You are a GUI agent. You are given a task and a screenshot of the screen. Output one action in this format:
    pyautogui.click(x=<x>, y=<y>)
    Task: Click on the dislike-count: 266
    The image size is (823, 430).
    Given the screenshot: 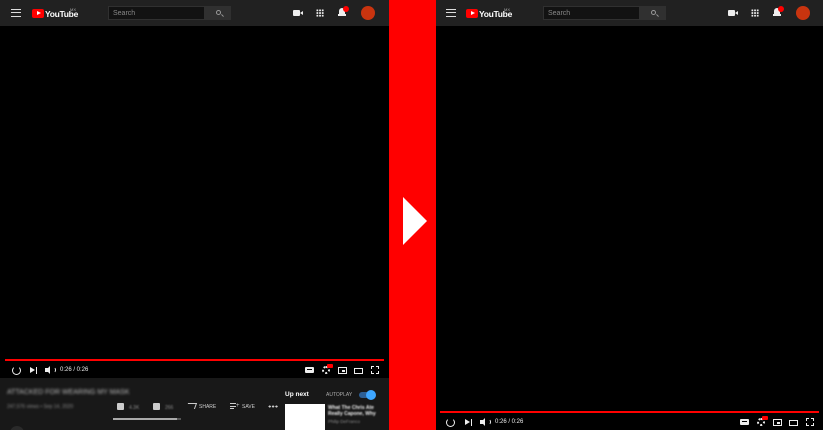 What is the action you would take?
    pyautogui.click(x=169, y=408)
    